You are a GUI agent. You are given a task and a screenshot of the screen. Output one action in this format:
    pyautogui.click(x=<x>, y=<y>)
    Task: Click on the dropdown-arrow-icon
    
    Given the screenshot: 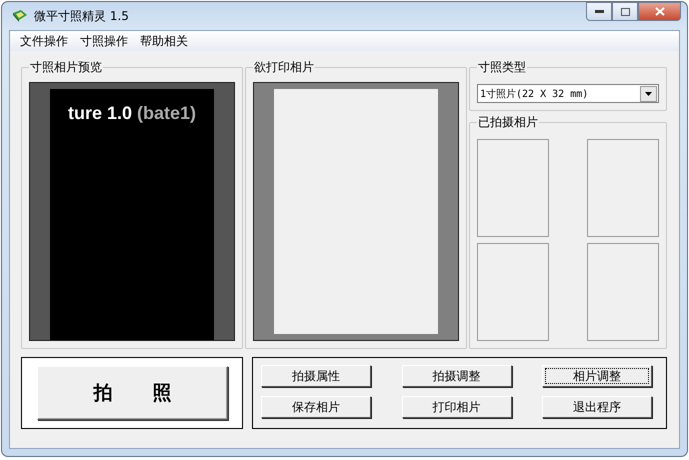 What is the action you would take?
    pyautogui.click(x=648, y=94)
    